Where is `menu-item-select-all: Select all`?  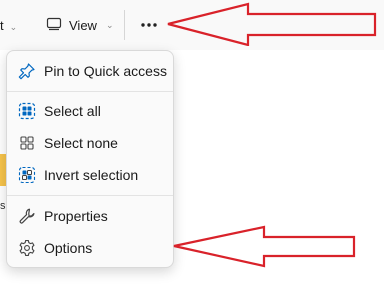 menu-item-select-all: Select all is located at coordinates (90, 111).